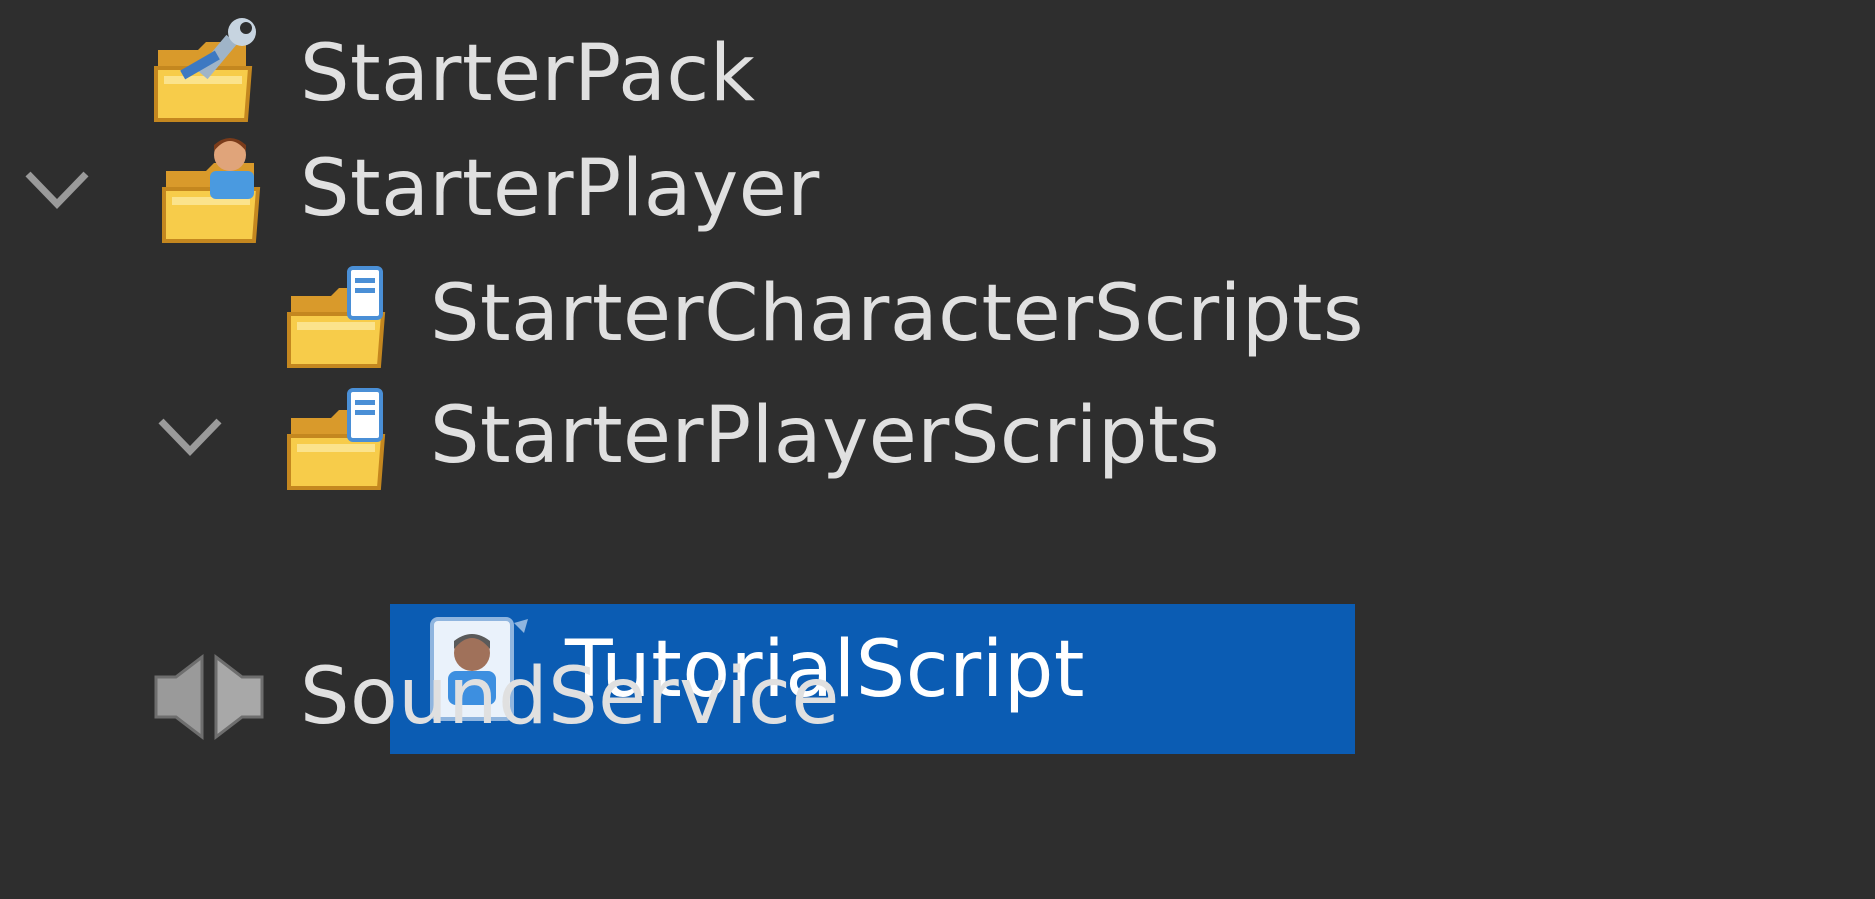 The height and width of the screenshot is (899, 1875). What do you see at coordinates (223, 190) in the screenshot?
I see `starter-player-icon` at bounding box center [223, 190].